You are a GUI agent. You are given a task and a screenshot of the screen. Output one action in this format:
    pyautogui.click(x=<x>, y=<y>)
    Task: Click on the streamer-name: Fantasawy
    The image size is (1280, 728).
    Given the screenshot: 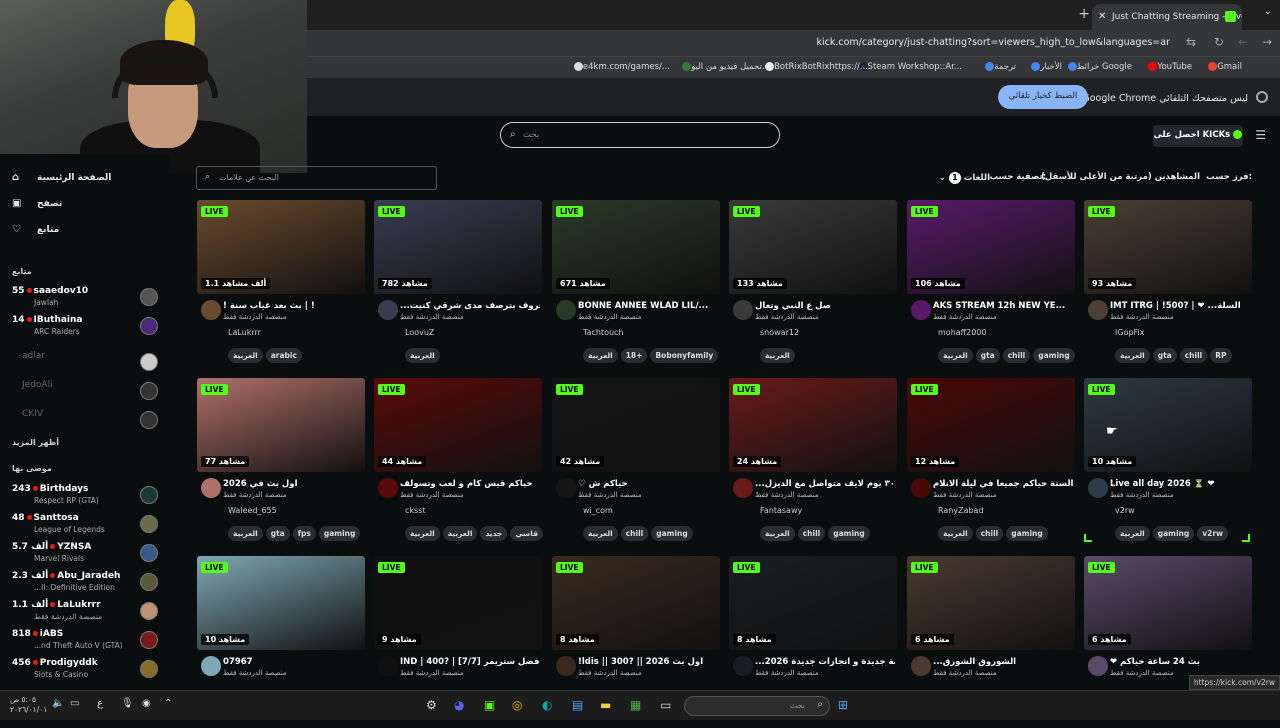 What is the action you would take?
    pyautogui.click(x=781, y=510)
    